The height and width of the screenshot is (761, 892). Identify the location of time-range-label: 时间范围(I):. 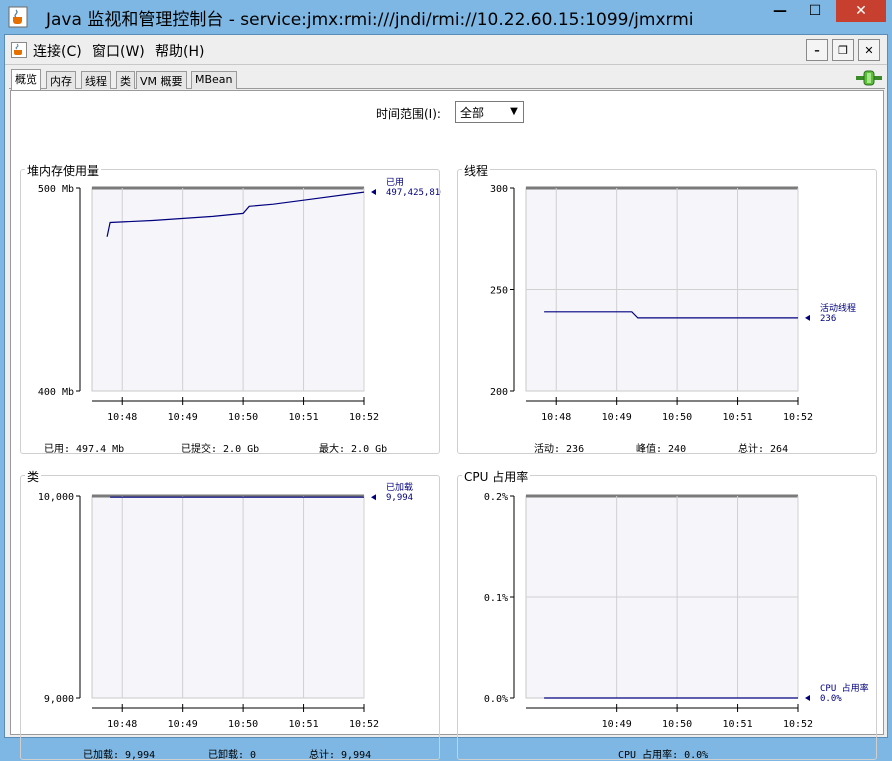
(408, 114).